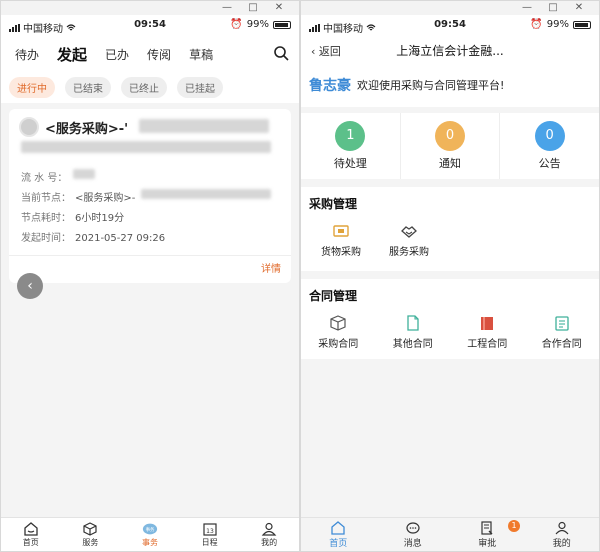 The width and height of the screenshot is (600, 552). I want to click on calendar-icon: 13, so click(209, 529).